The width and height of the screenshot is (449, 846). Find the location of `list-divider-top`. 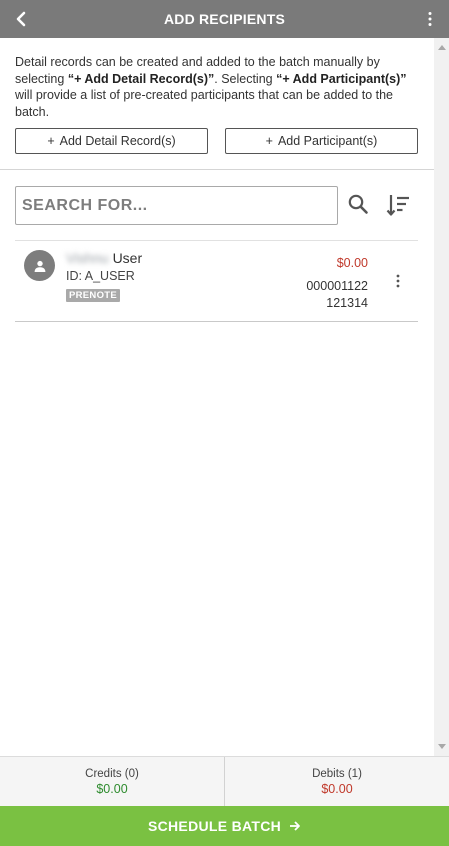

list-divider-top is located at coordinates (216, 240).